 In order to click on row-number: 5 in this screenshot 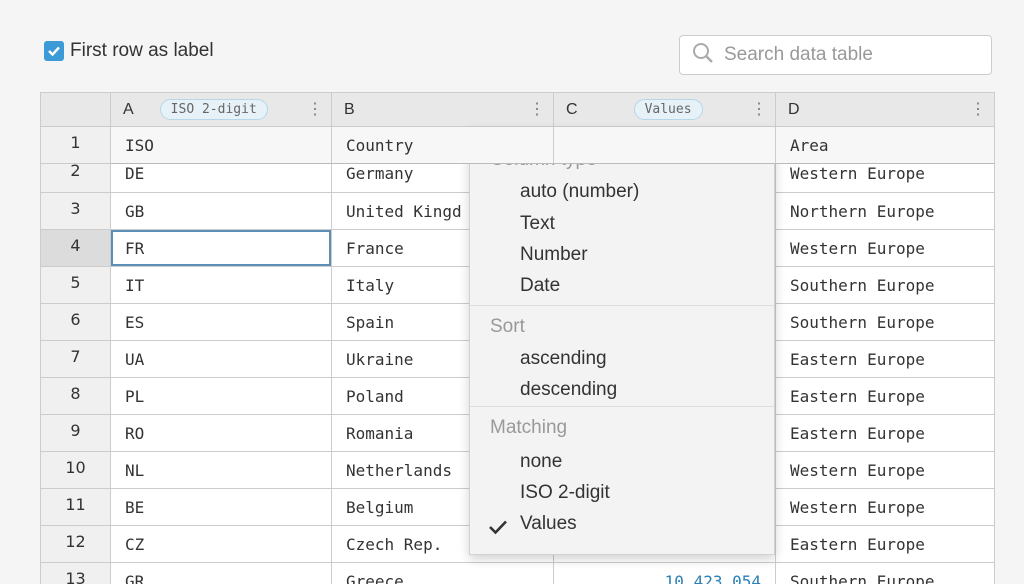, I will do `click(76, 285)`.